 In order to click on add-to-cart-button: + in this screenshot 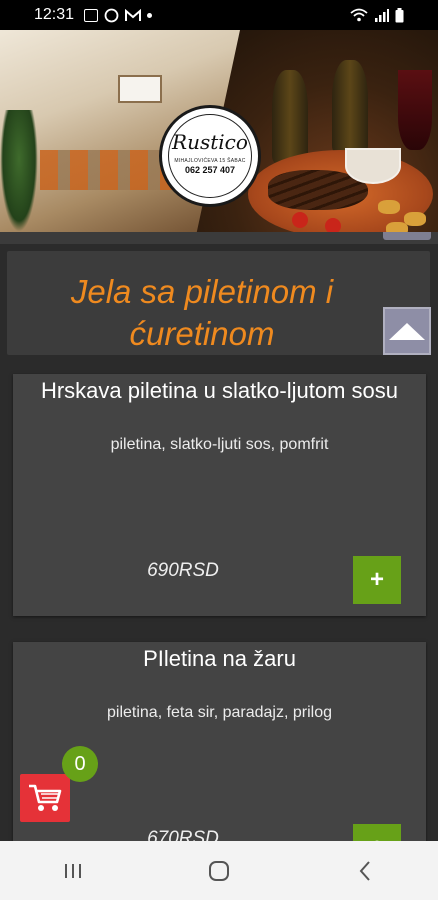, I will do `click(377, 580)`.